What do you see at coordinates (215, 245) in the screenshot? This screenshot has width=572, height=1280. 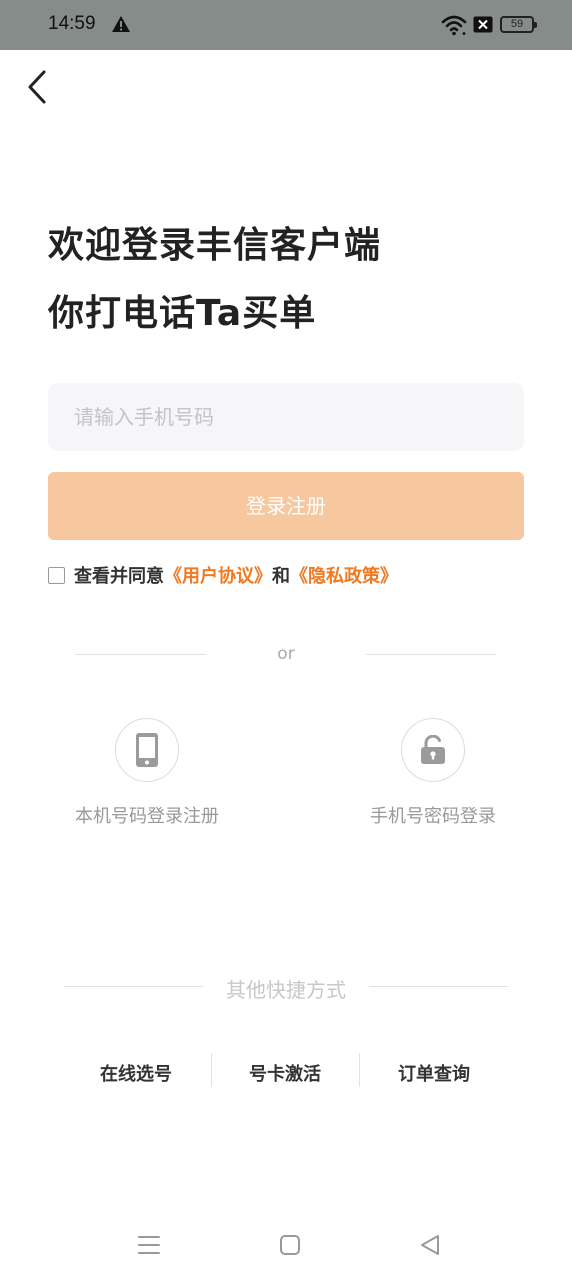 I see `welcome-title: 欢迎登录丰信客户端` at bounding box center [215, 245].